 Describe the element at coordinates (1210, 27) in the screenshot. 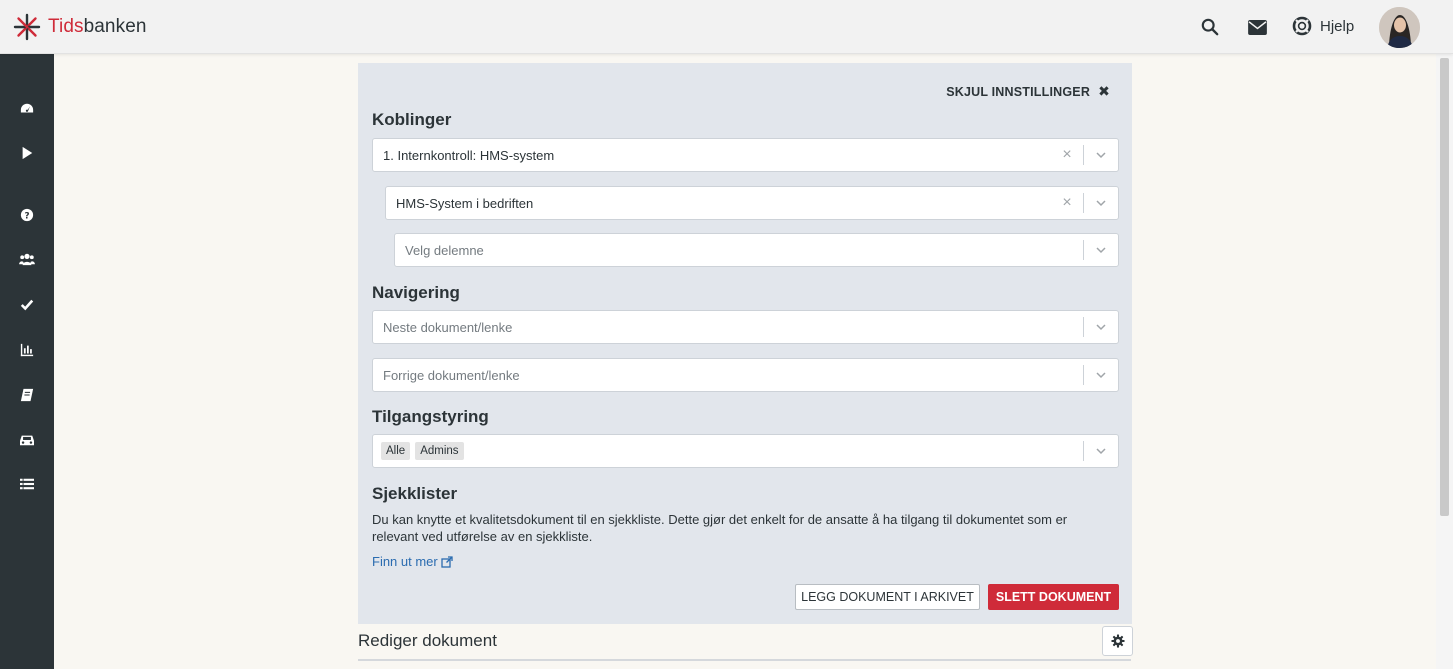

I see `search-icon` at that location.